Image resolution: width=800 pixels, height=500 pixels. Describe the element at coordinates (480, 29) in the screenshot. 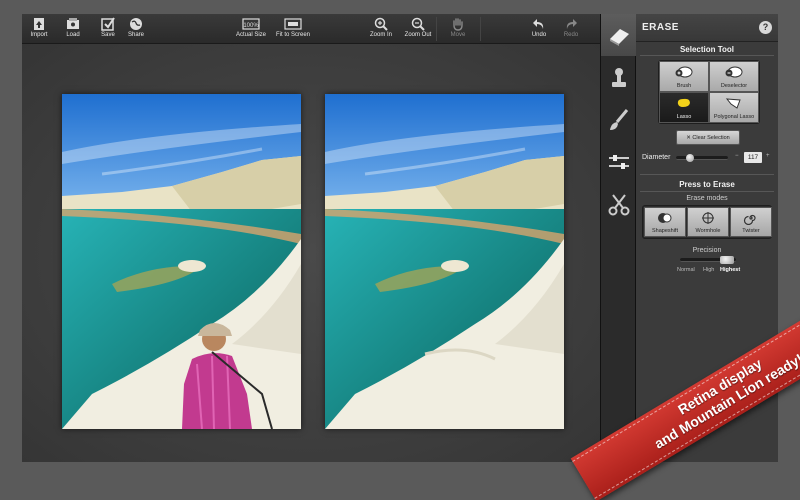

I see `toolbar-separator` at that location.